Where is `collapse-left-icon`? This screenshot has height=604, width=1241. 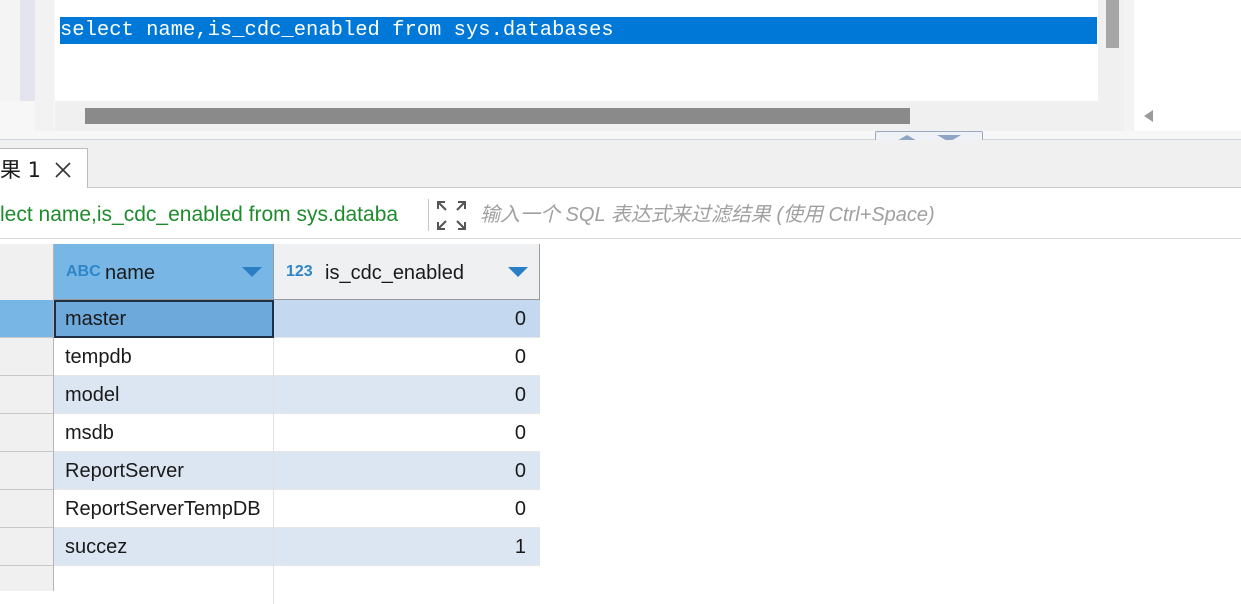
collapse-left-icon is located at coordinates (1148, 116).